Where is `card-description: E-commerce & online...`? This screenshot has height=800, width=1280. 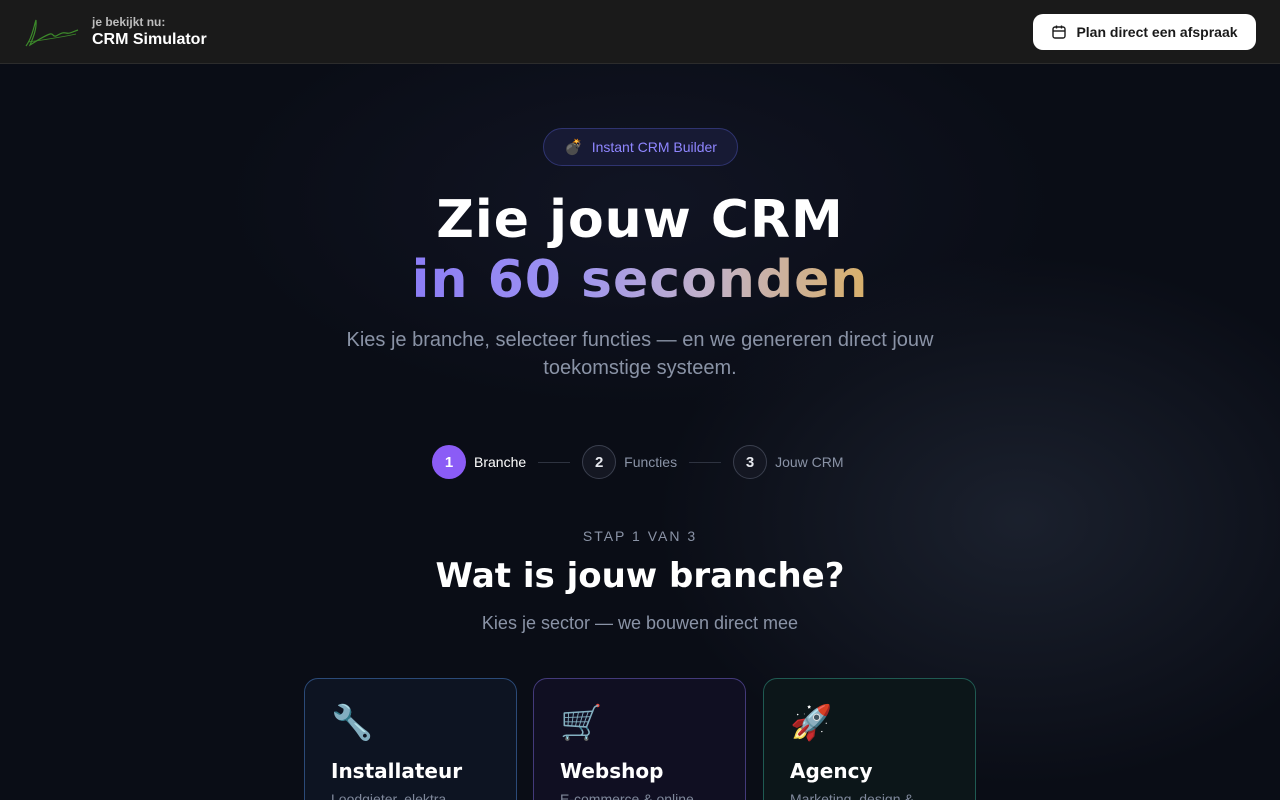
card-description: E-commerce & online... is located at coordinates (633, 795).